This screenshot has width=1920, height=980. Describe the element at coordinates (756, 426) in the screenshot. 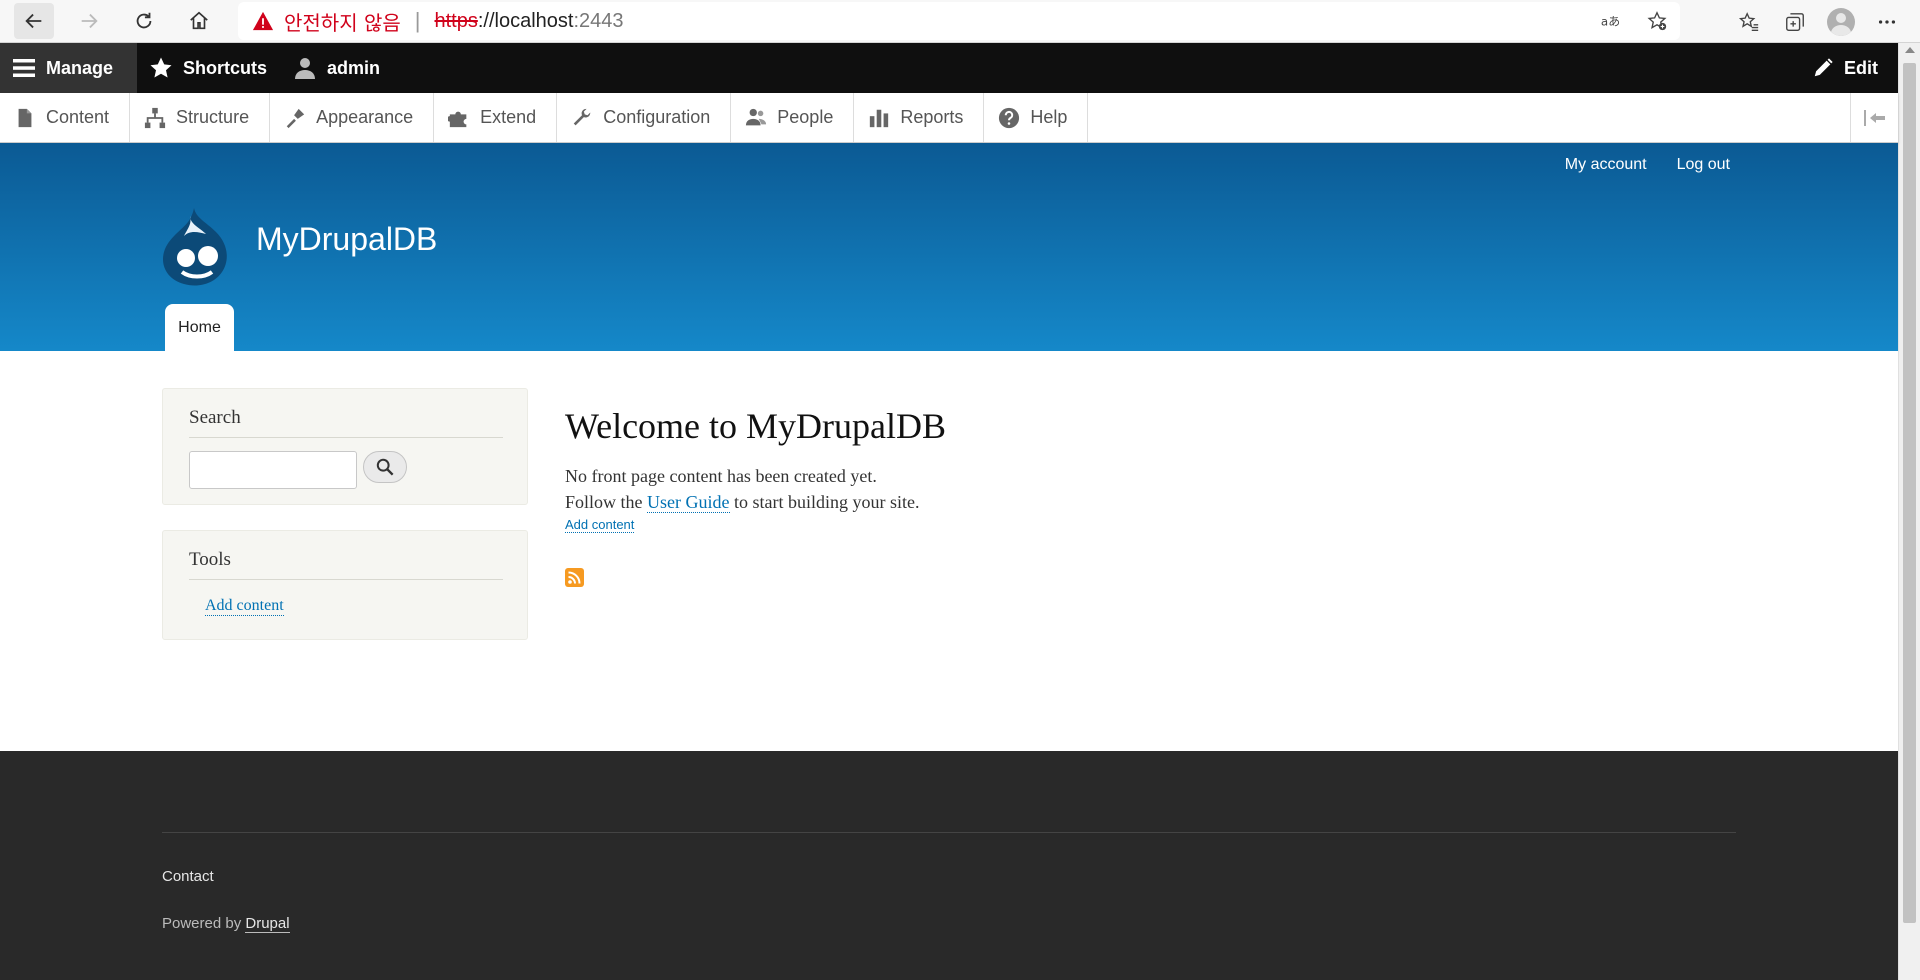

I see `page-title: Welcome to MyDrupalDB` at that location.